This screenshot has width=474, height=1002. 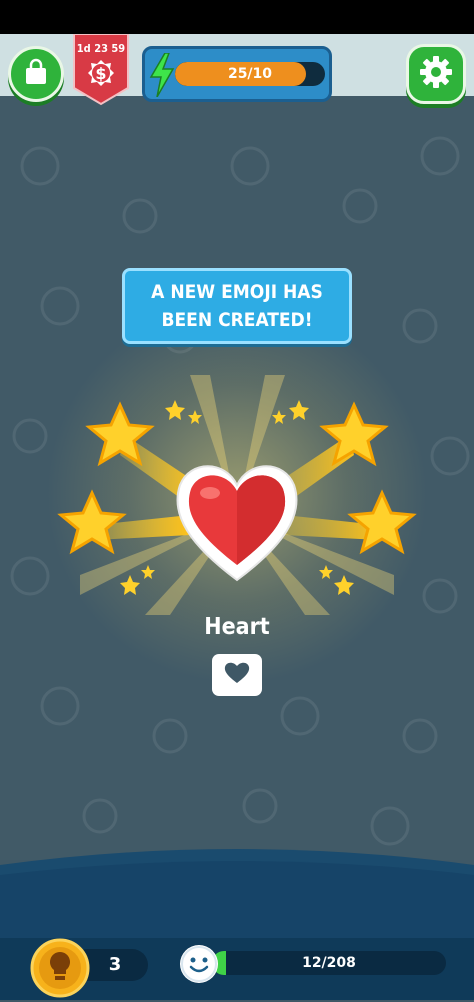 What do you see at coordinates (101, 73) in the screenshot?
I see `dollar-icon: $` at bounding box center [101, 73].